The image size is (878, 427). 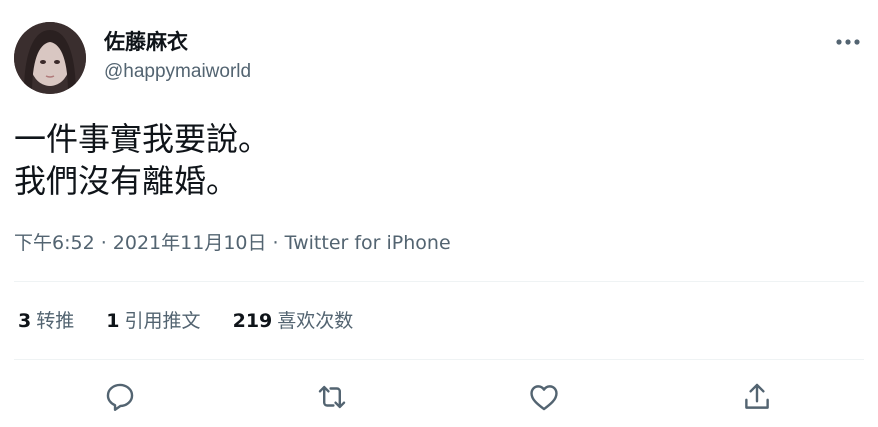 I want to click on tweet-time: 下午6:52, so click(x=54, y=243).